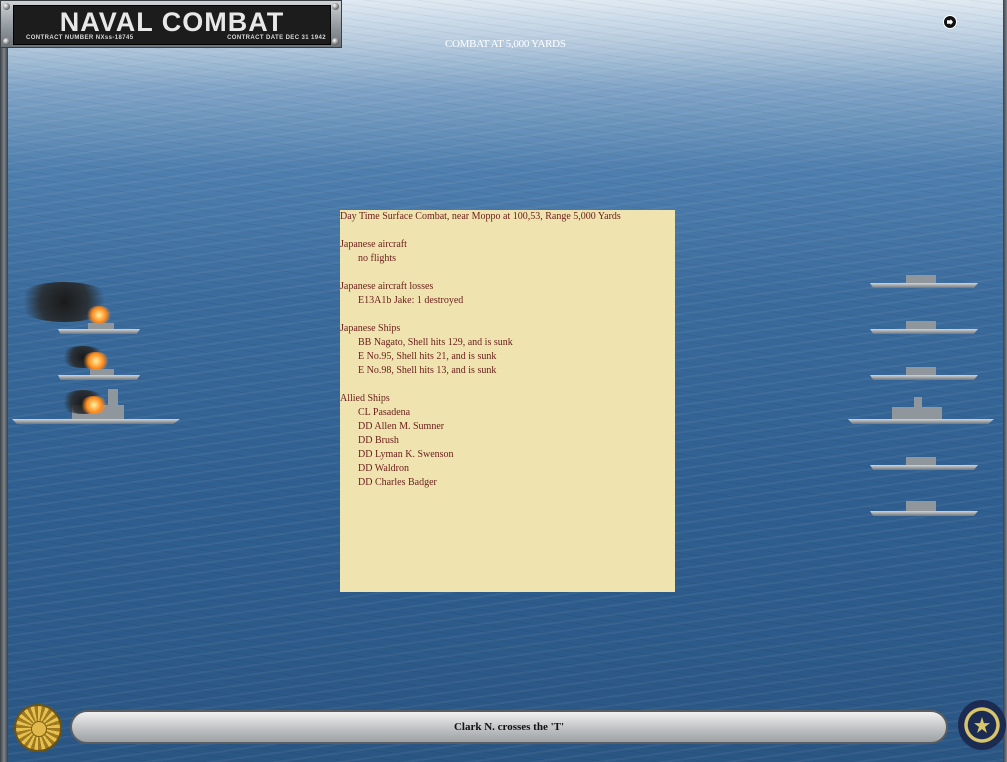  What do you see at coordinates (401, 426) in the screenshot?
I see `report-item: DD Allen M. Sumner` at bounding box center [401, 426].